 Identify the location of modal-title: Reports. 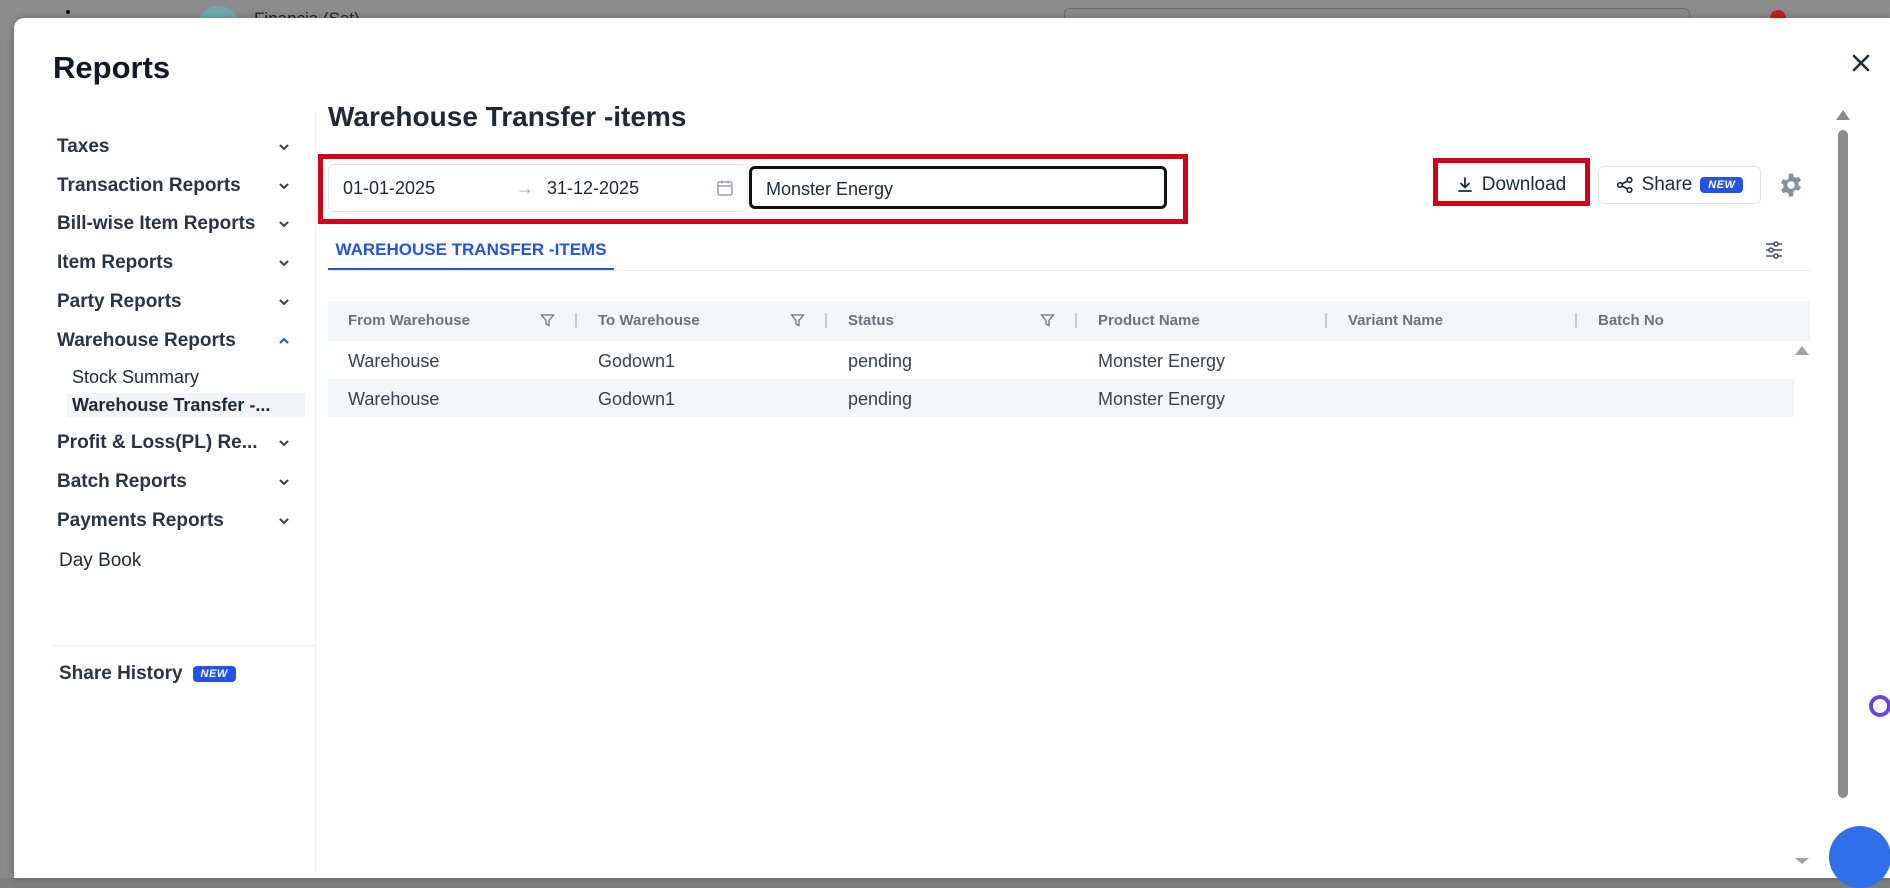
(112, 67).